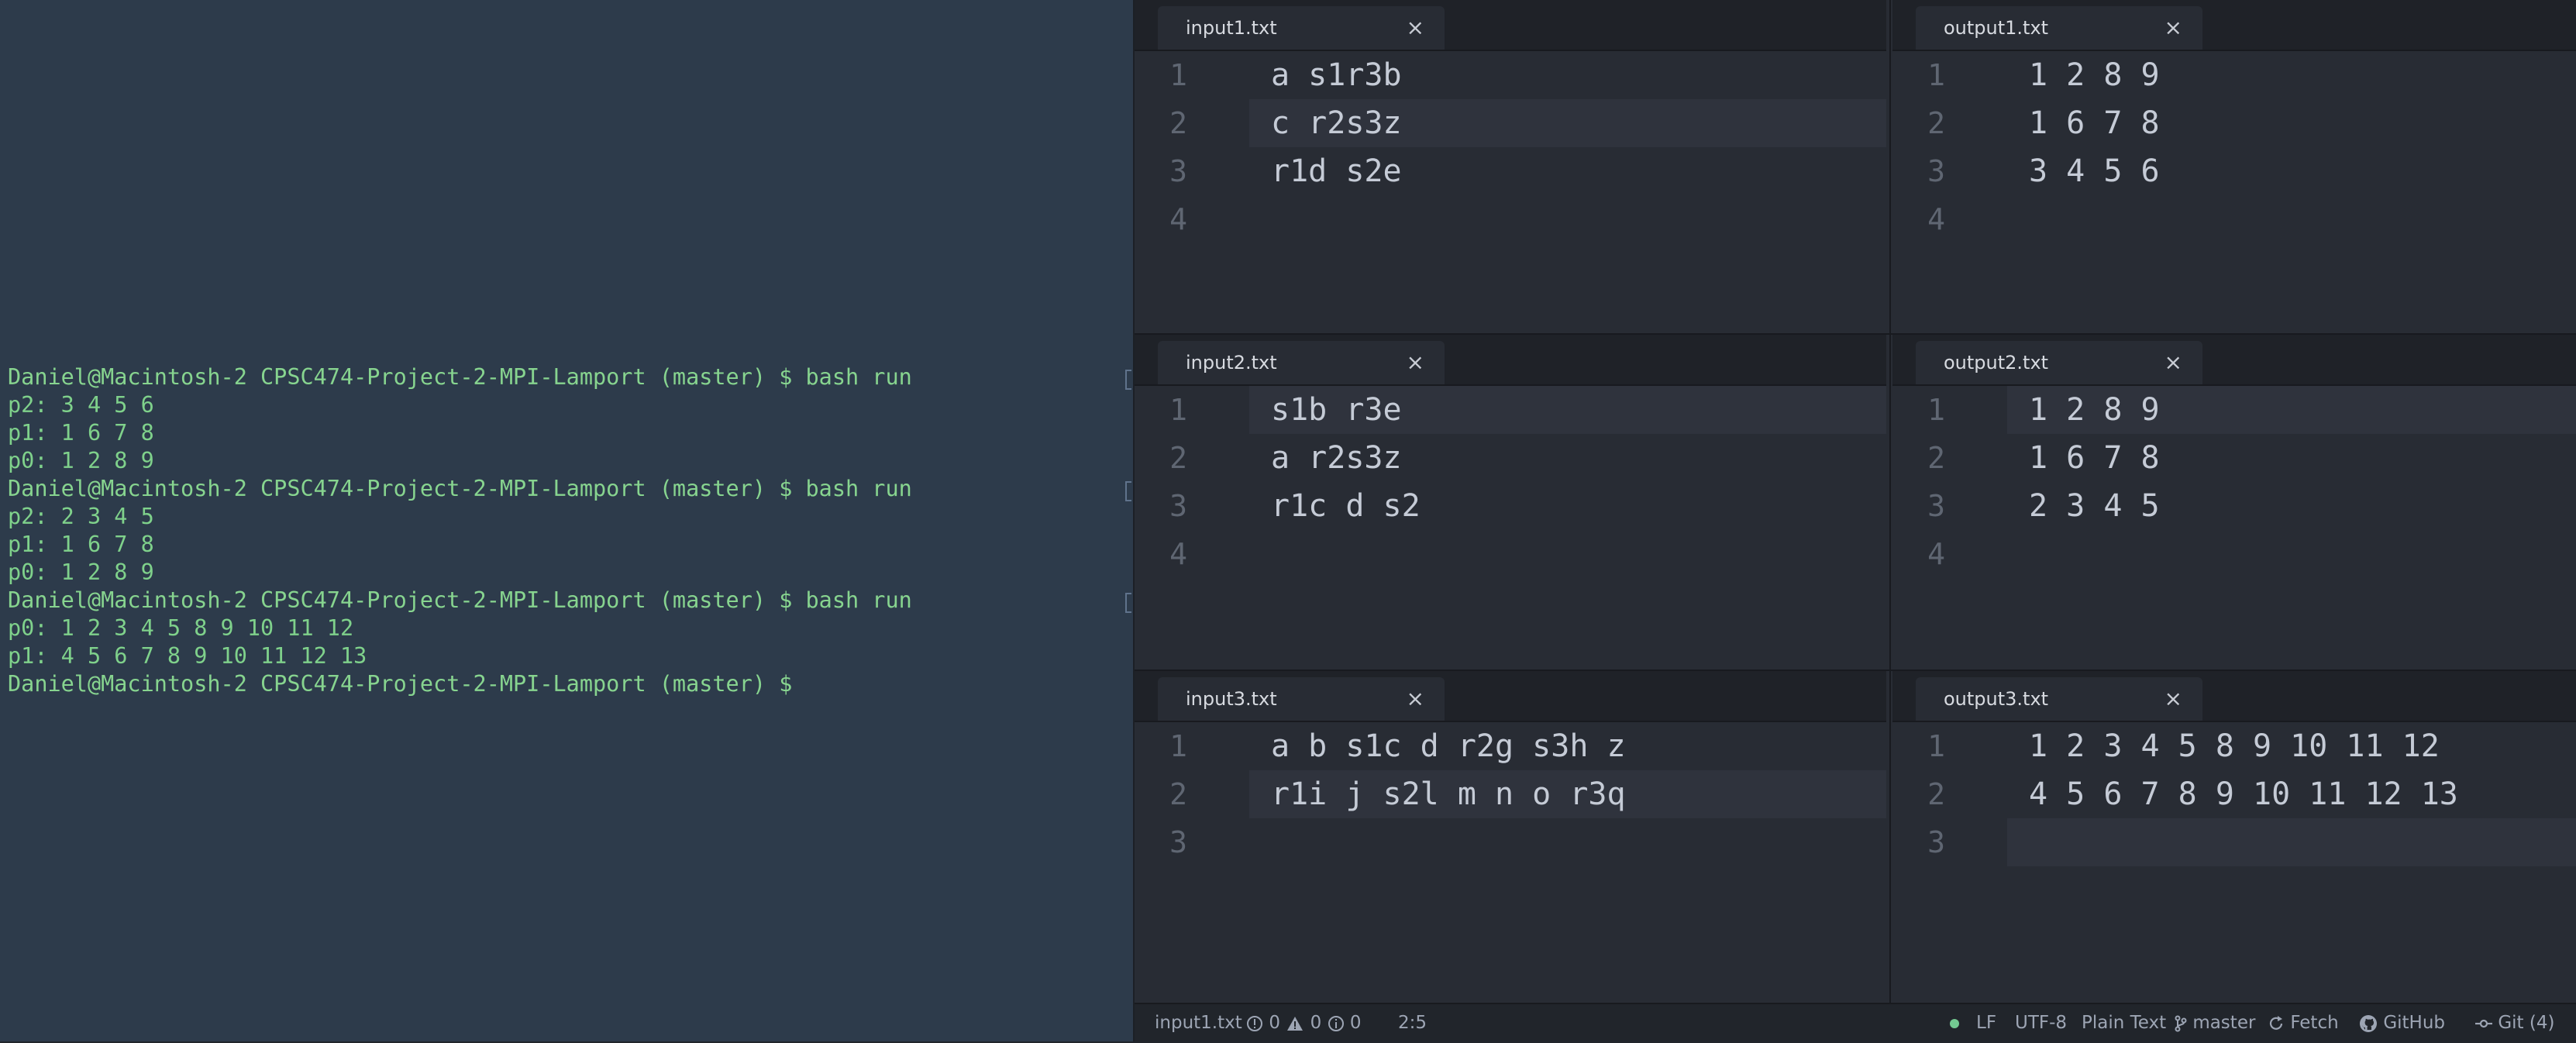 The image size is (2576, 1043). Describe the element at coordinates (1448, 746) in the screenshot. I see `code-text: a b s1c d r2g s3h z` at that location.